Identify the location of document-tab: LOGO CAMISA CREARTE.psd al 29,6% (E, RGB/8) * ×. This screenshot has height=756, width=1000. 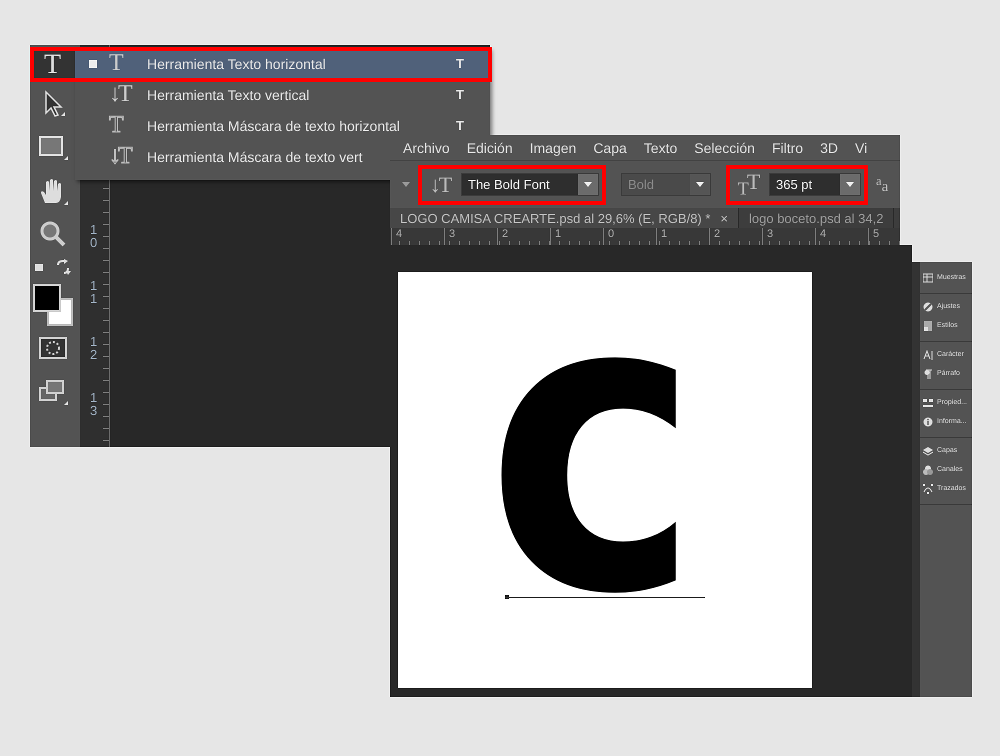
(565, 218).